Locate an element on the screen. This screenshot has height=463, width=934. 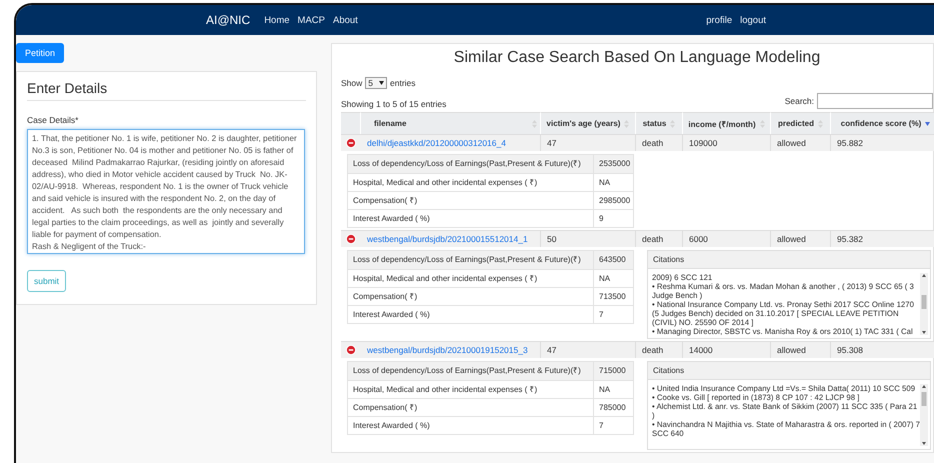
detail-value: 643500 is located at coordinates (613, 260).